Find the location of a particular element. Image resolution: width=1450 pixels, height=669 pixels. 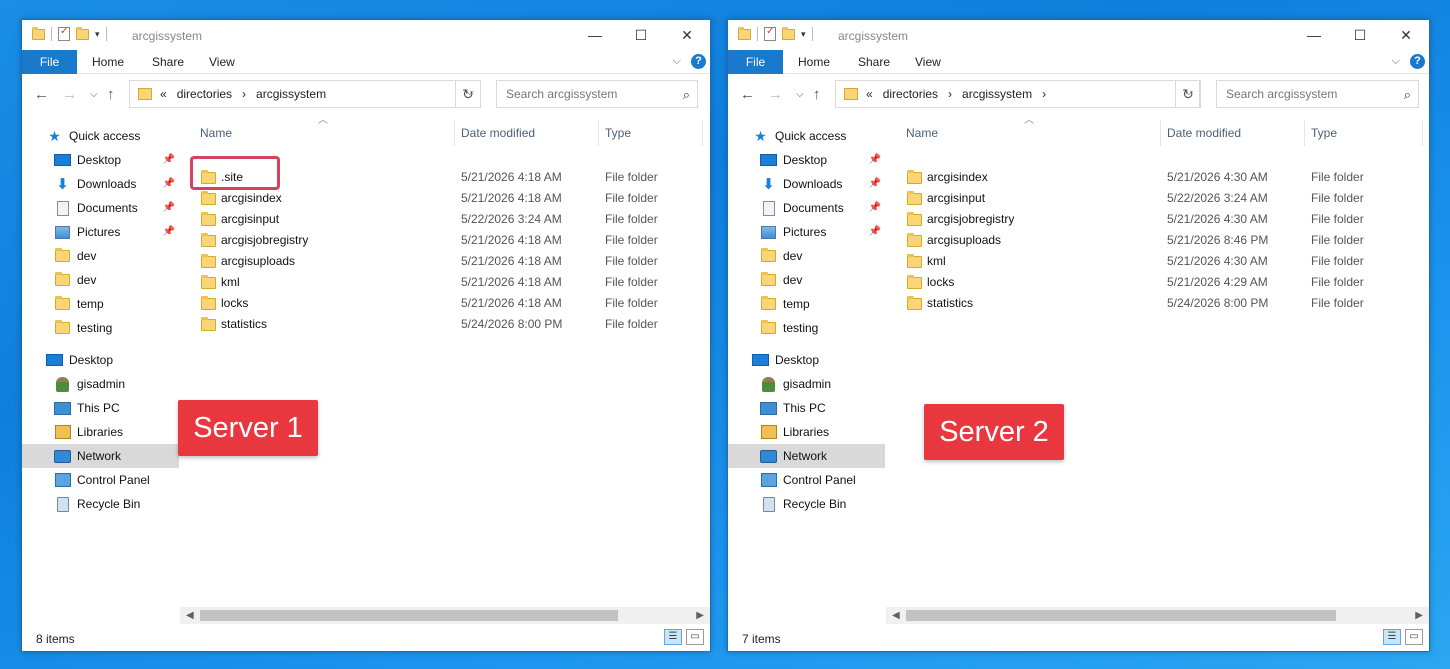

address-bar: « directories › arcgissystem › ⌵ is located at coordinates (1017, 94).